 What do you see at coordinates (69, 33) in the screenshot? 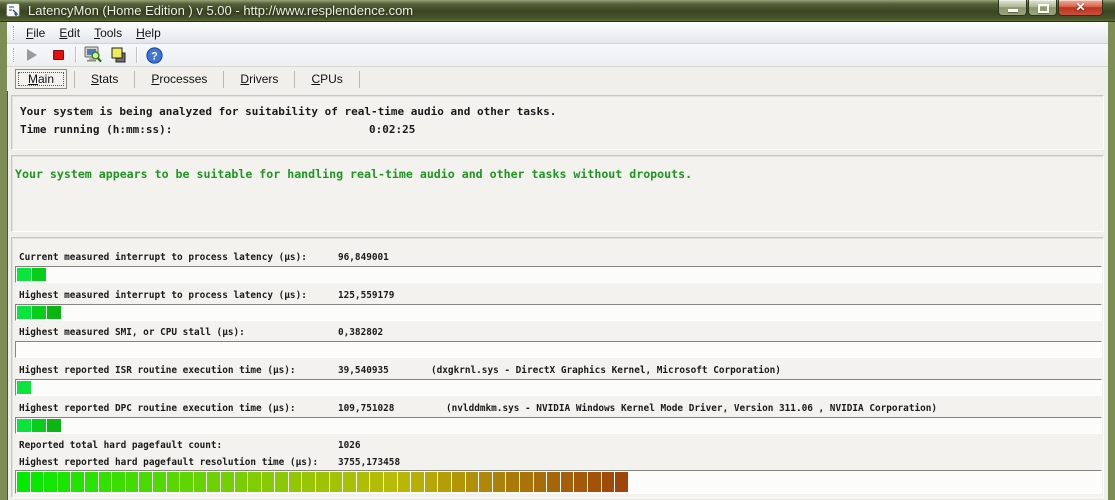
I see `menu-edit: Edit` at bounding box center [69, 33].